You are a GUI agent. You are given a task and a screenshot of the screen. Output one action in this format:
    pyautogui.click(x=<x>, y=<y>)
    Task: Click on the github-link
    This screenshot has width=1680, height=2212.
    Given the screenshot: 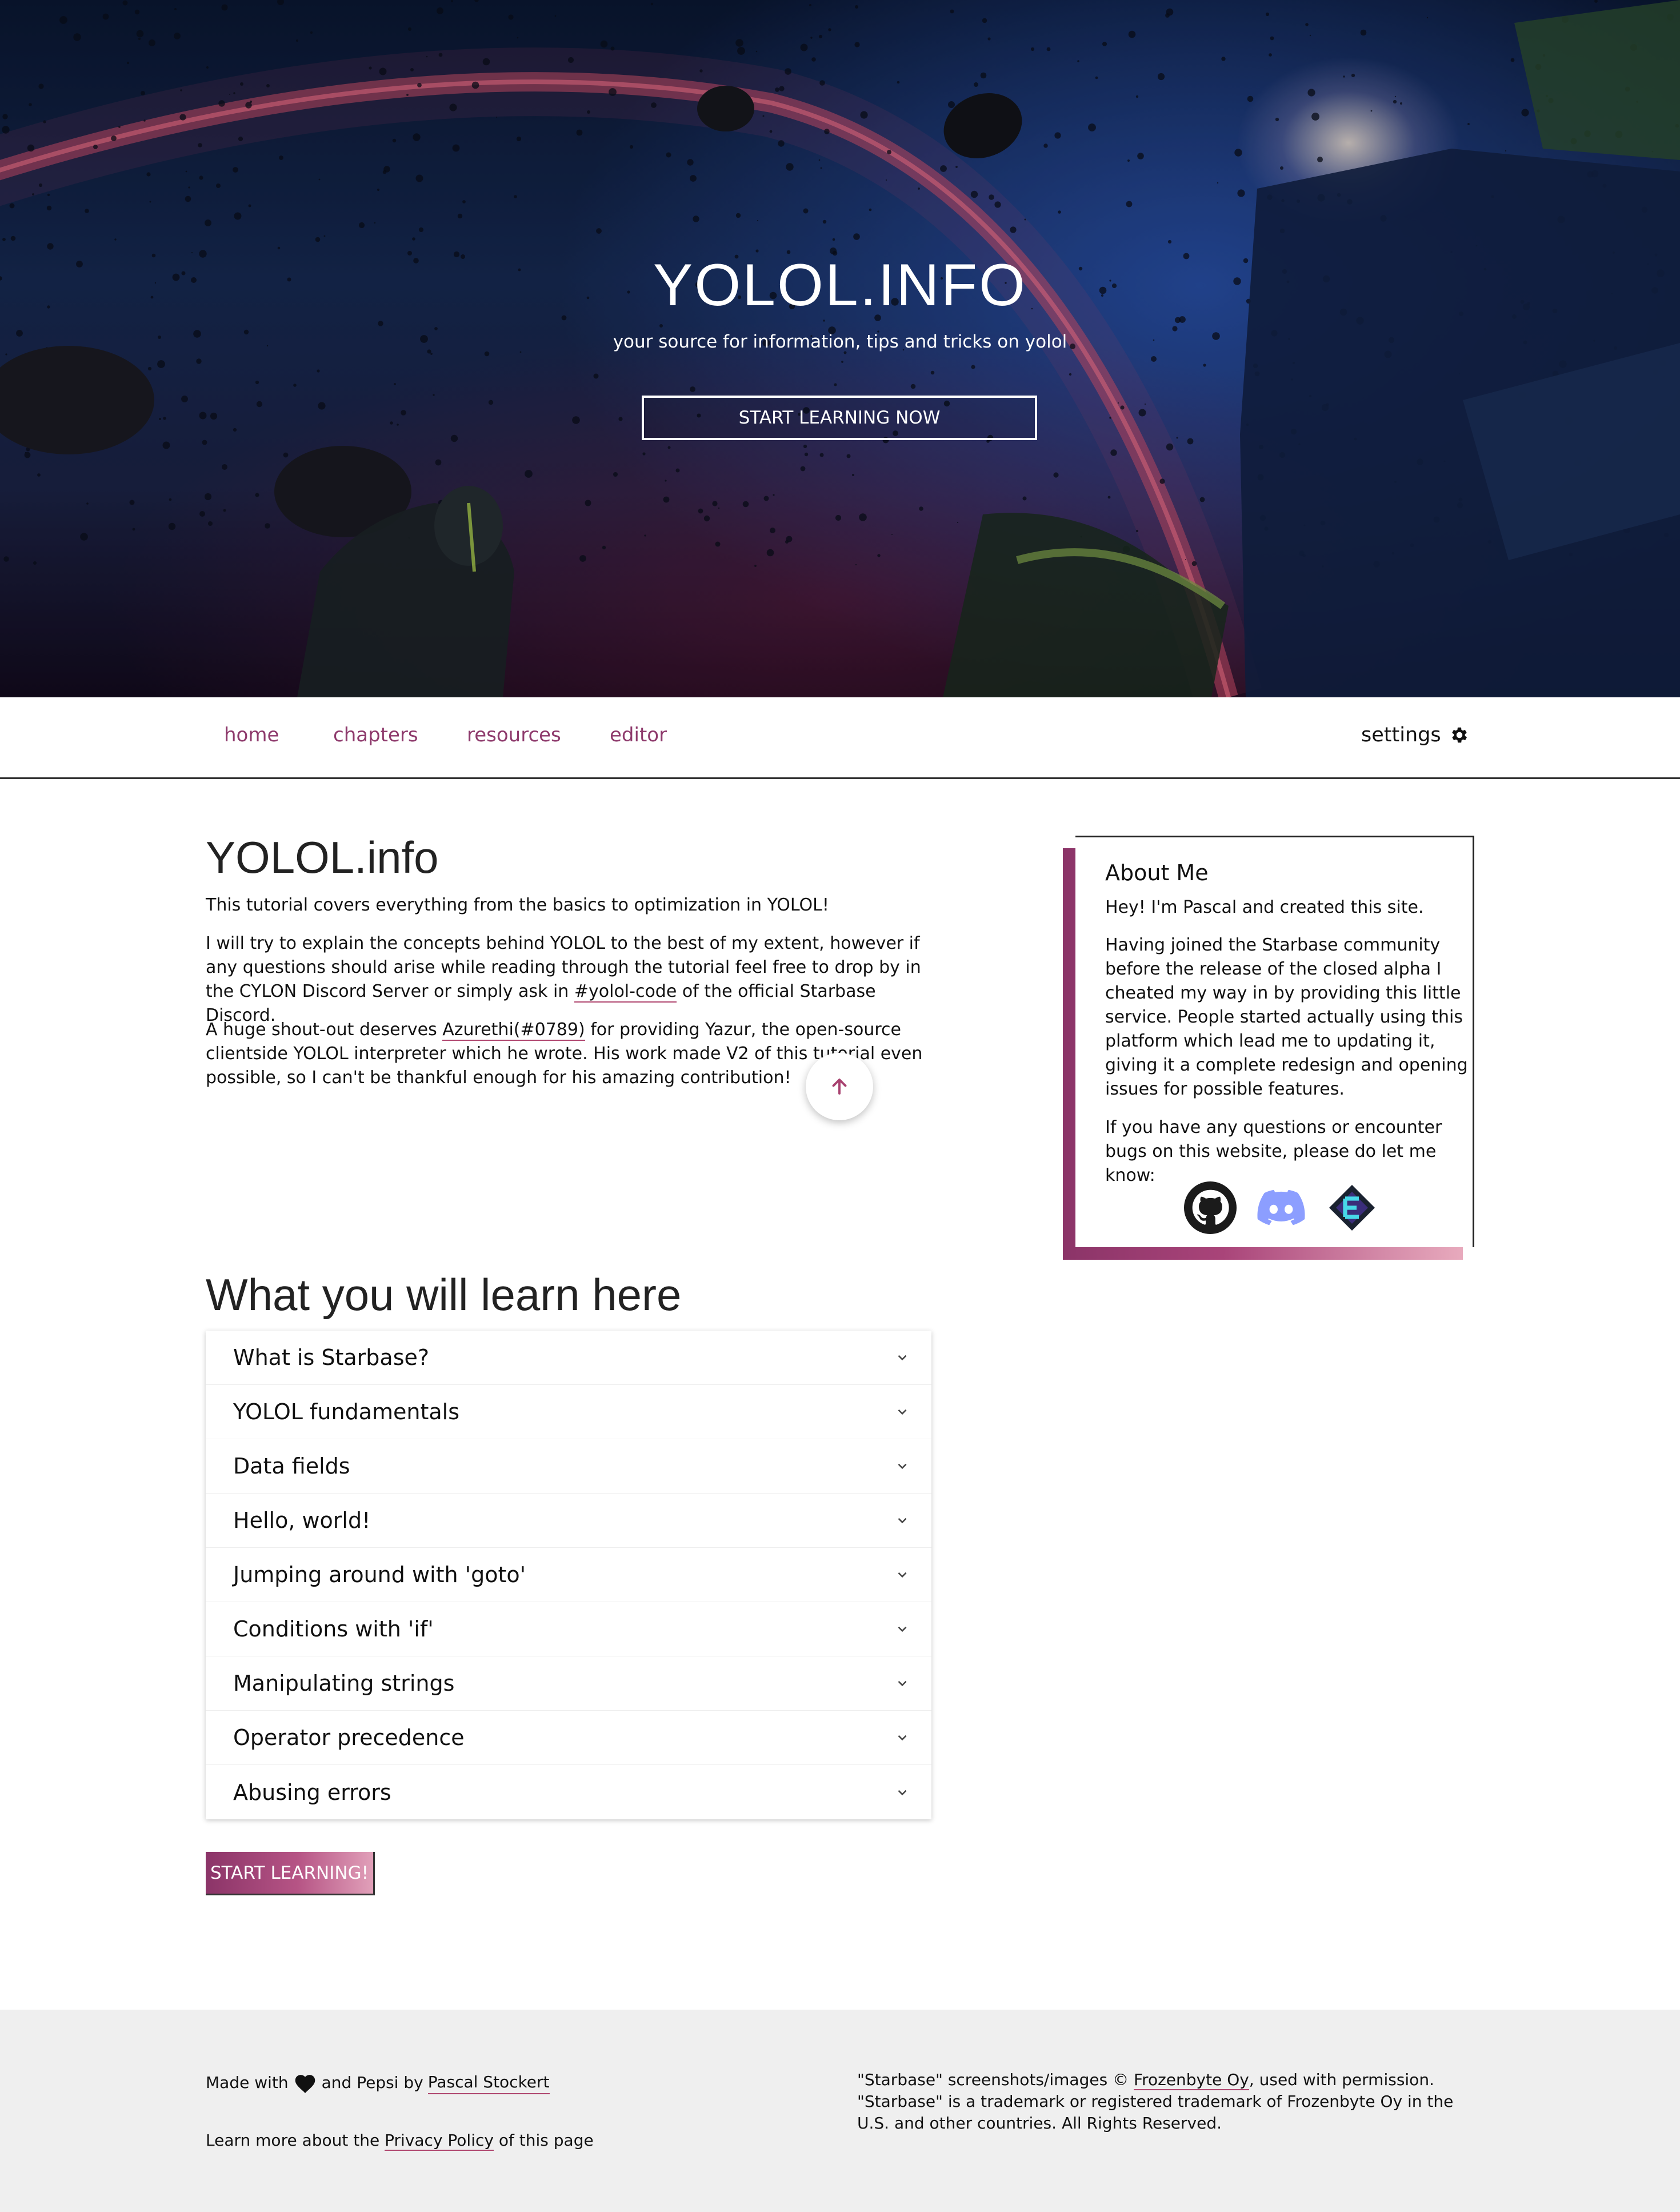 What is the action you would take?
    pyautogui.click(x=1210, y=1207)
    